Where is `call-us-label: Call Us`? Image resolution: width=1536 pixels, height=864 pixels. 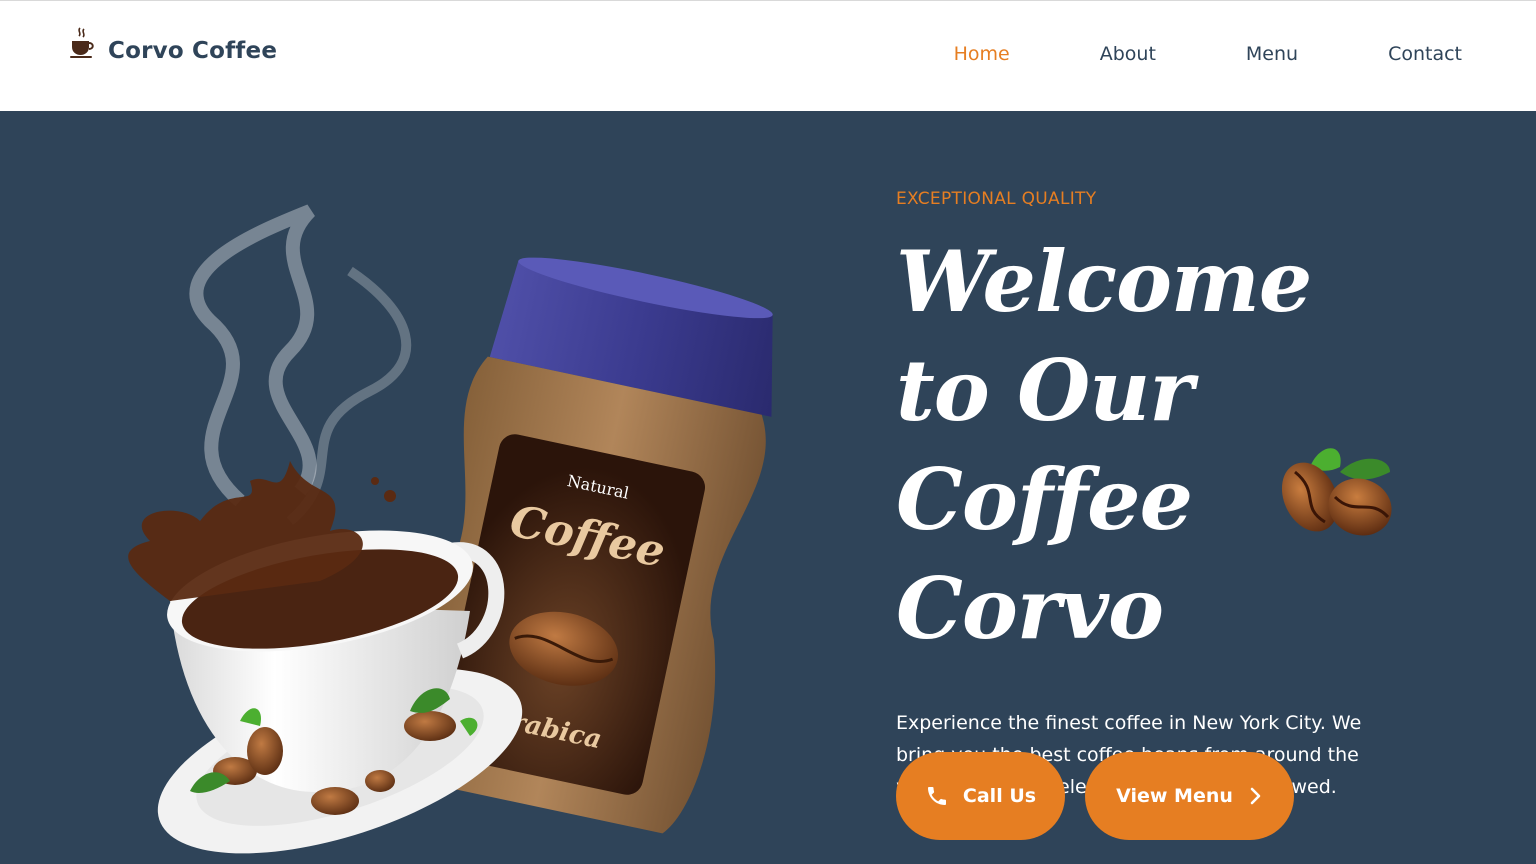 call-us-label: Call Us is located at coordinates (999, 796).